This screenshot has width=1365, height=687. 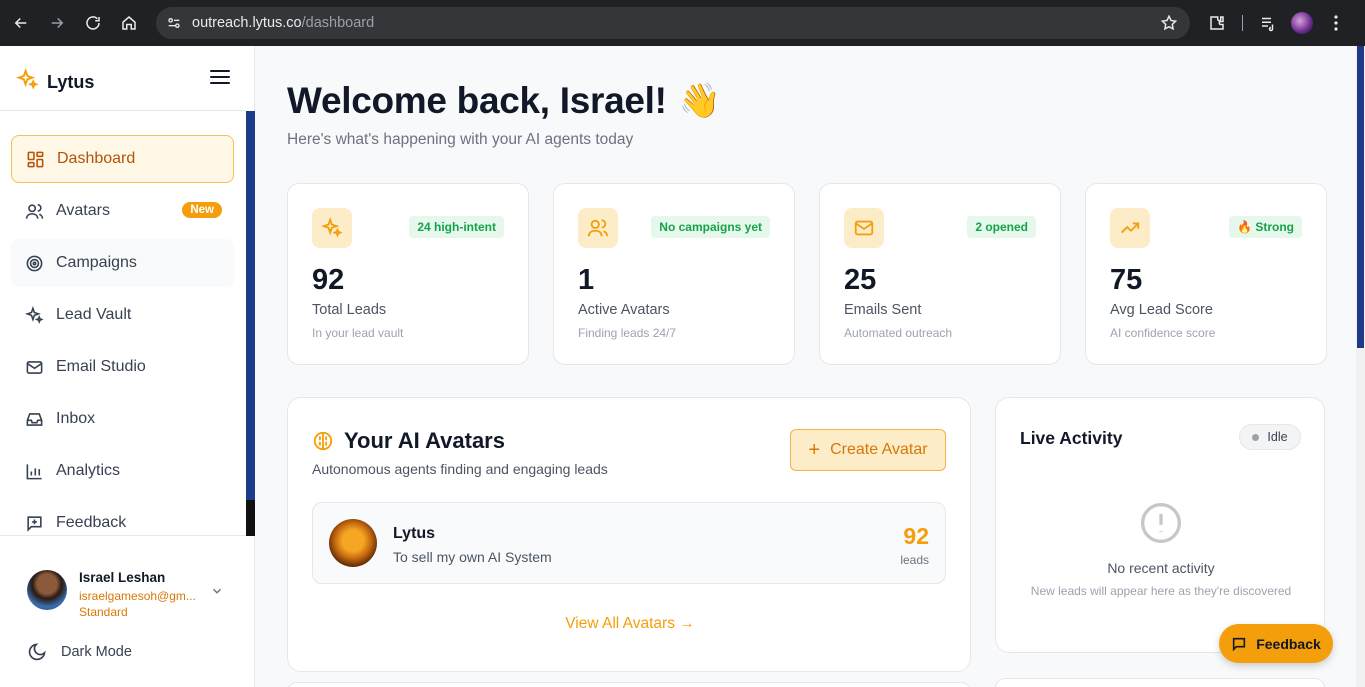 What do you see at coordinates (1268, 23) in the screenshot?
I see `media-controls-icon` at bounding box center [1268, 23].